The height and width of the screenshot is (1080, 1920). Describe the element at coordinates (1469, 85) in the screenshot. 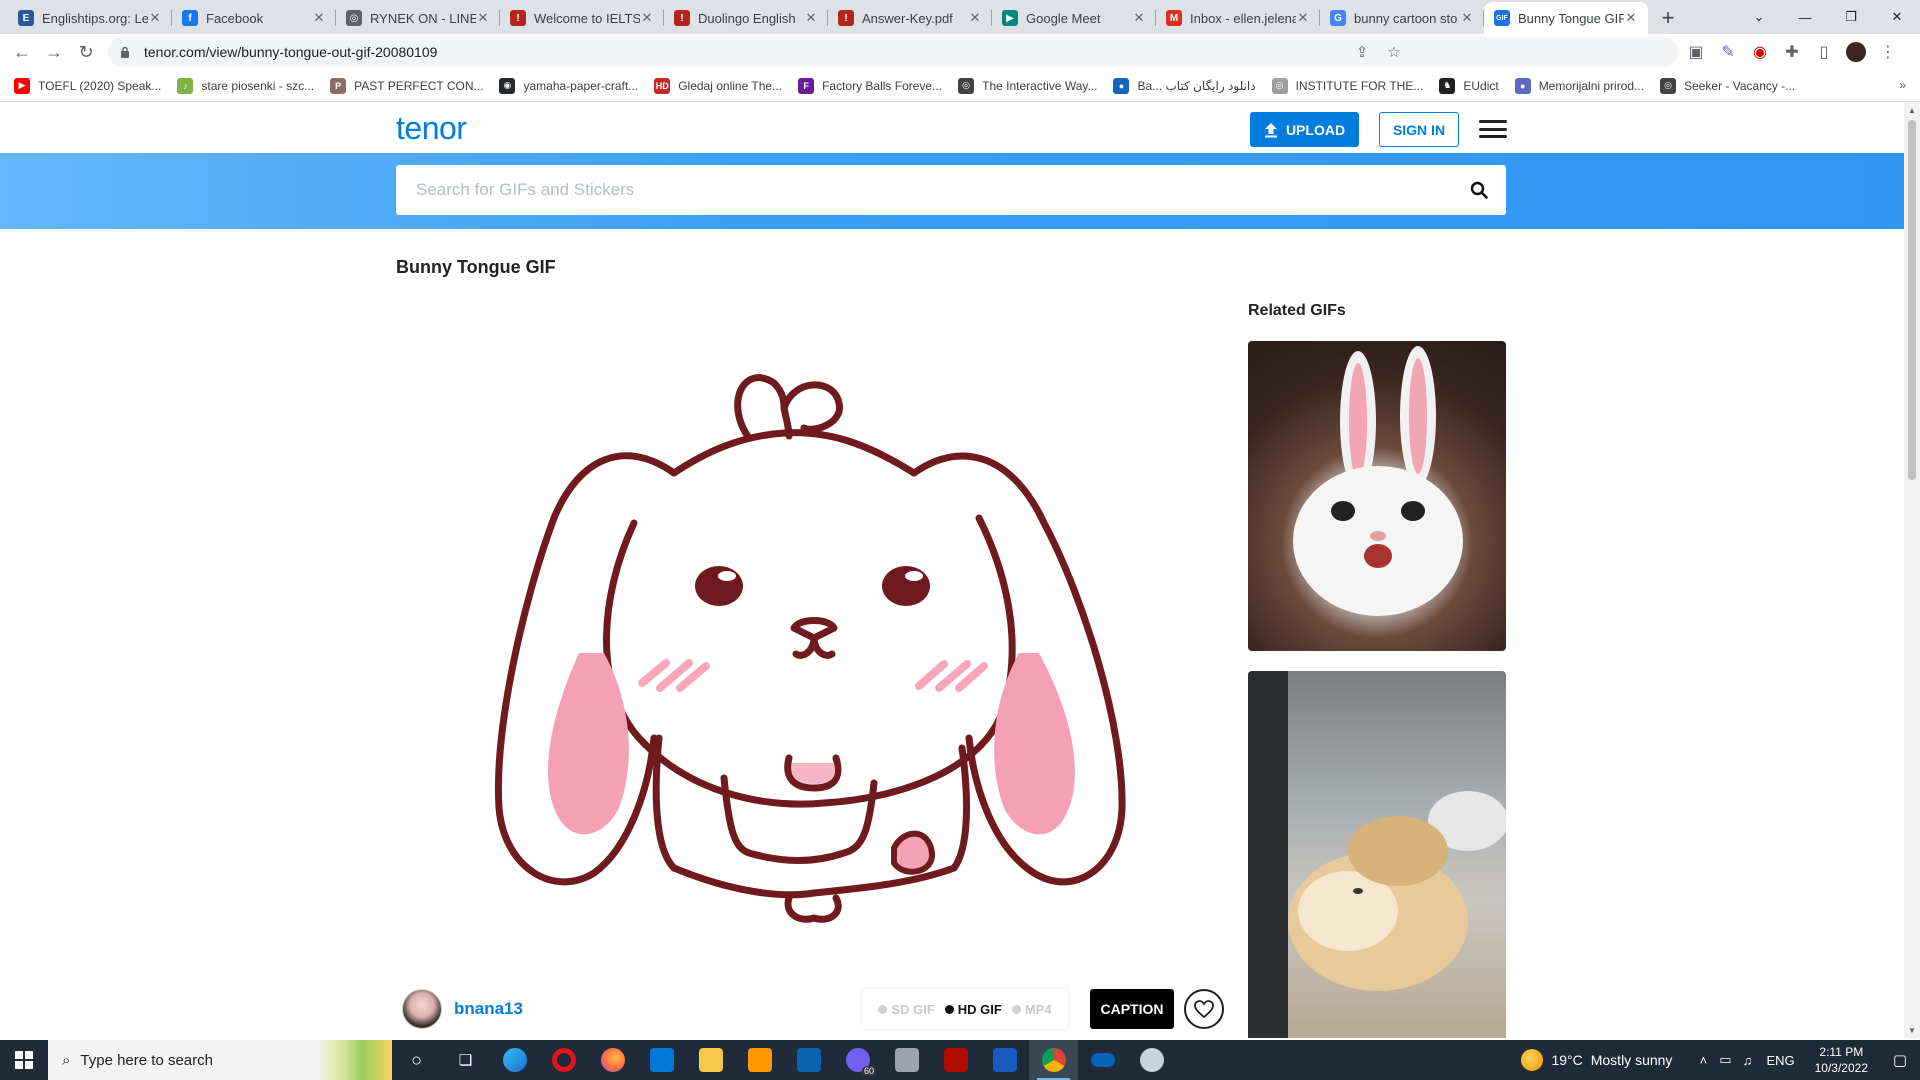

I see `bookmark-item: ♞ EUdict` at that location.